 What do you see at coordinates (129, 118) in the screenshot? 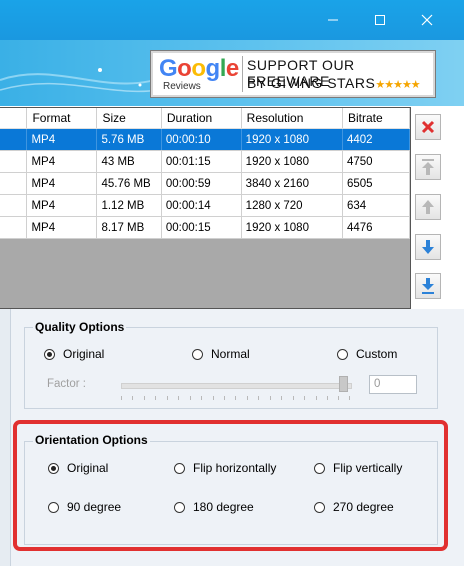
I see `column-header-size: Size` at bounding box center [129, 118].